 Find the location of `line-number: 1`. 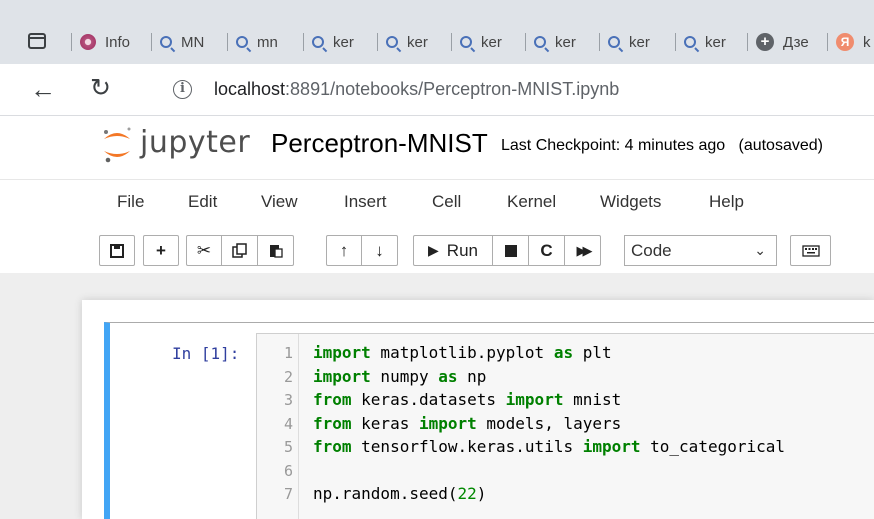

line-number: 1 is located at coordinates (288, 353).